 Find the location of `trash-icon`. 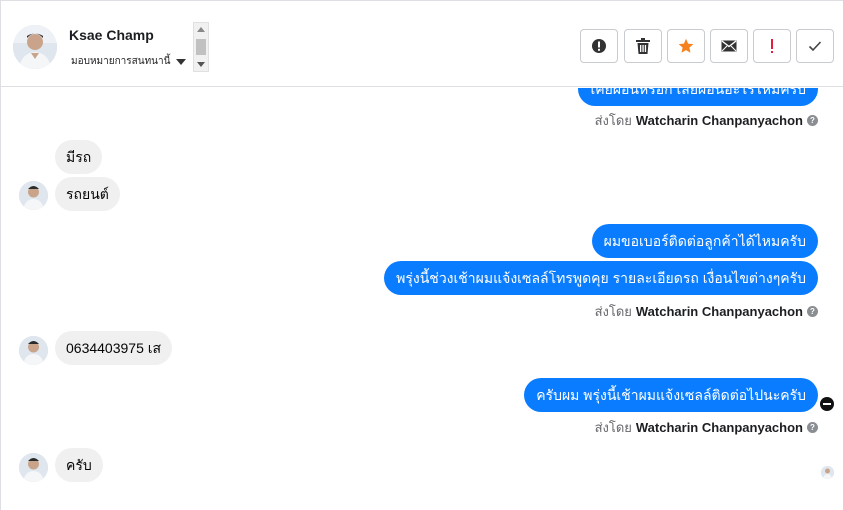

trash-icon is located at coordinates (643, 46).